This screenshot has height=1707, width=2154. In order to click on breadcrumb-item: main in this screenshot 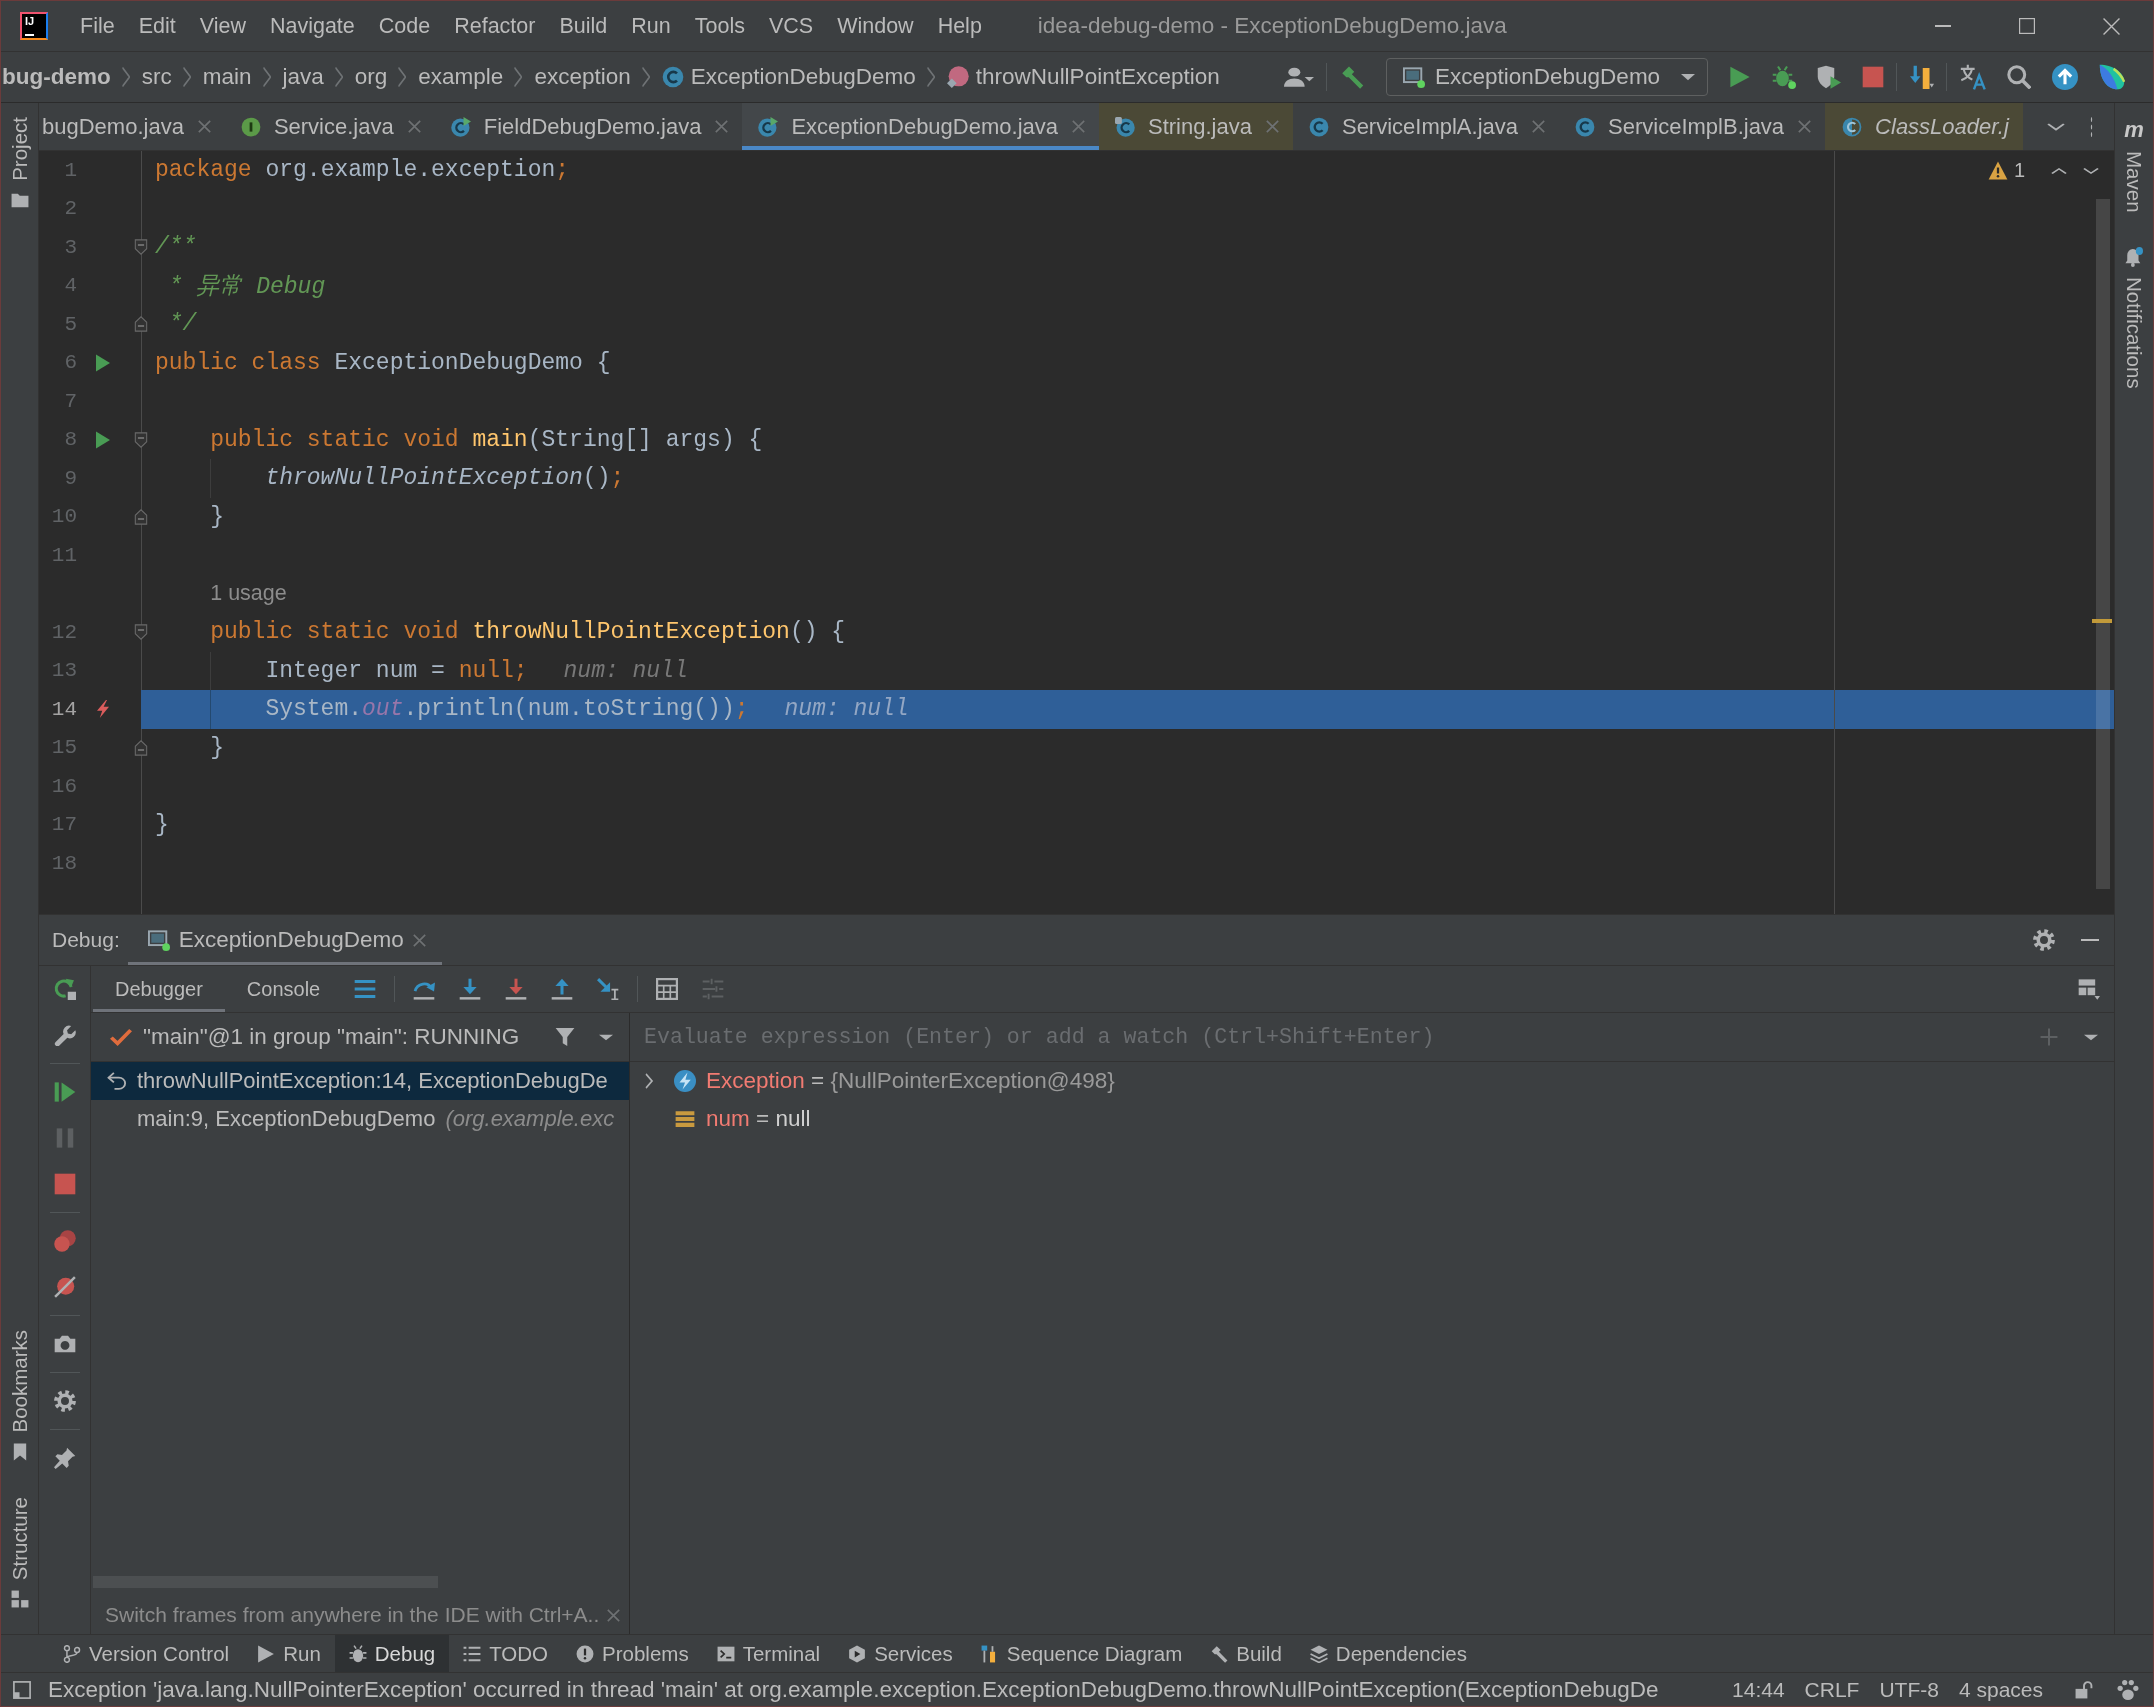, I will do `click(227, 77)`.